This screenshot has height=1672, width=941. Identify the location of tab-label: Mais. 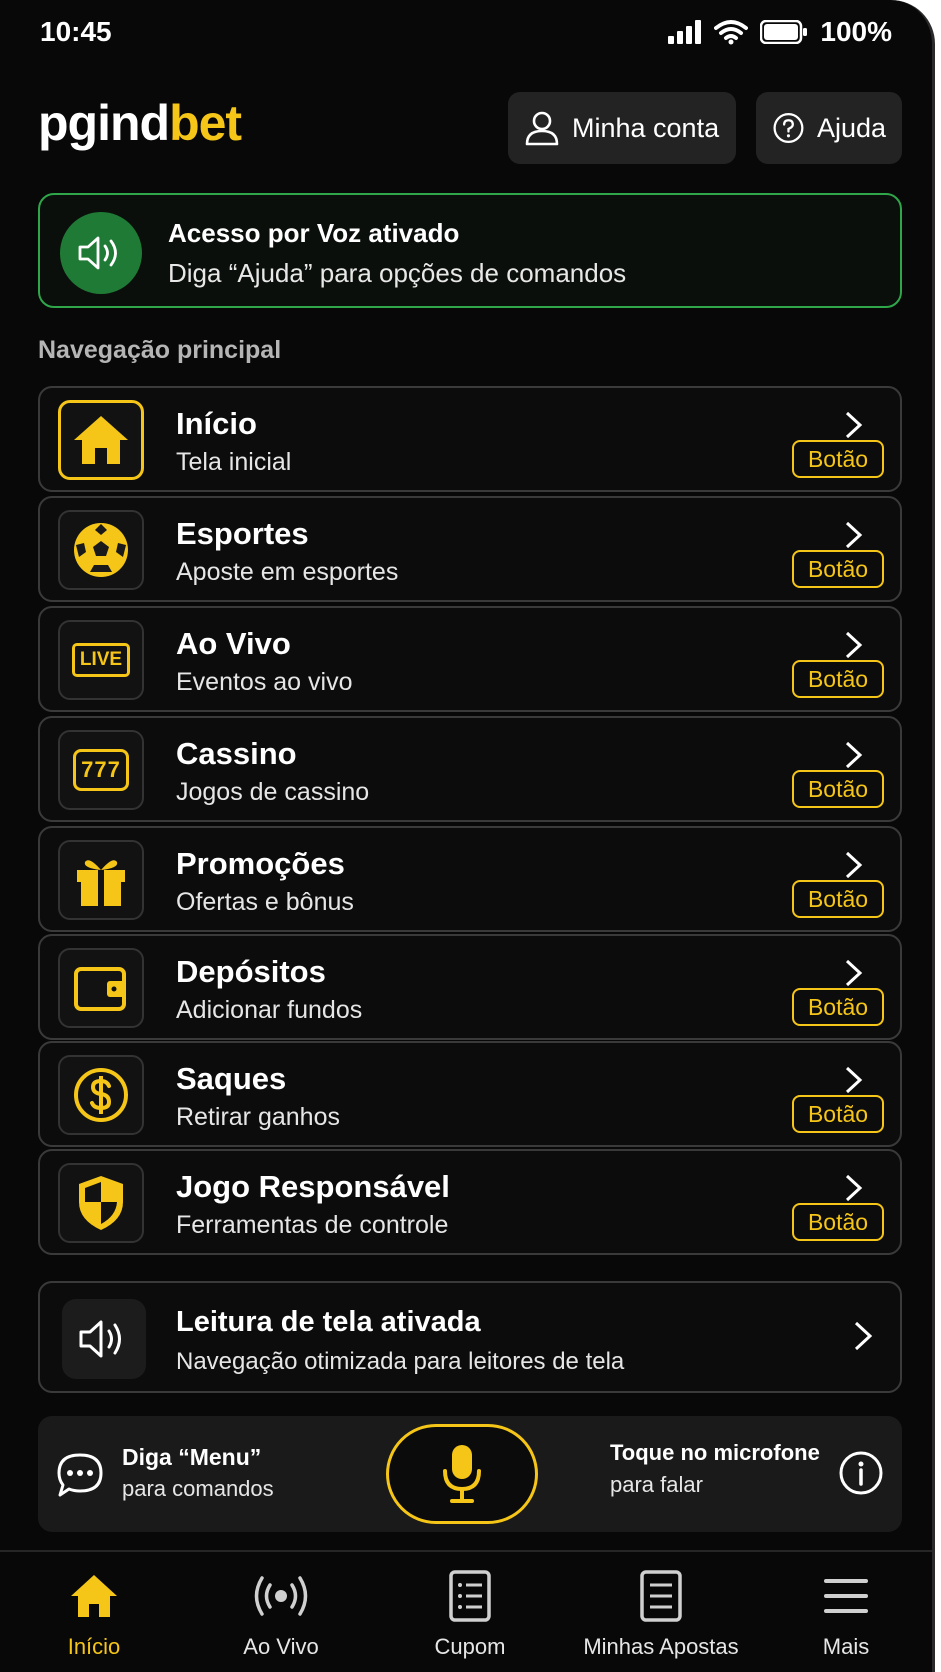
(846, 1646).